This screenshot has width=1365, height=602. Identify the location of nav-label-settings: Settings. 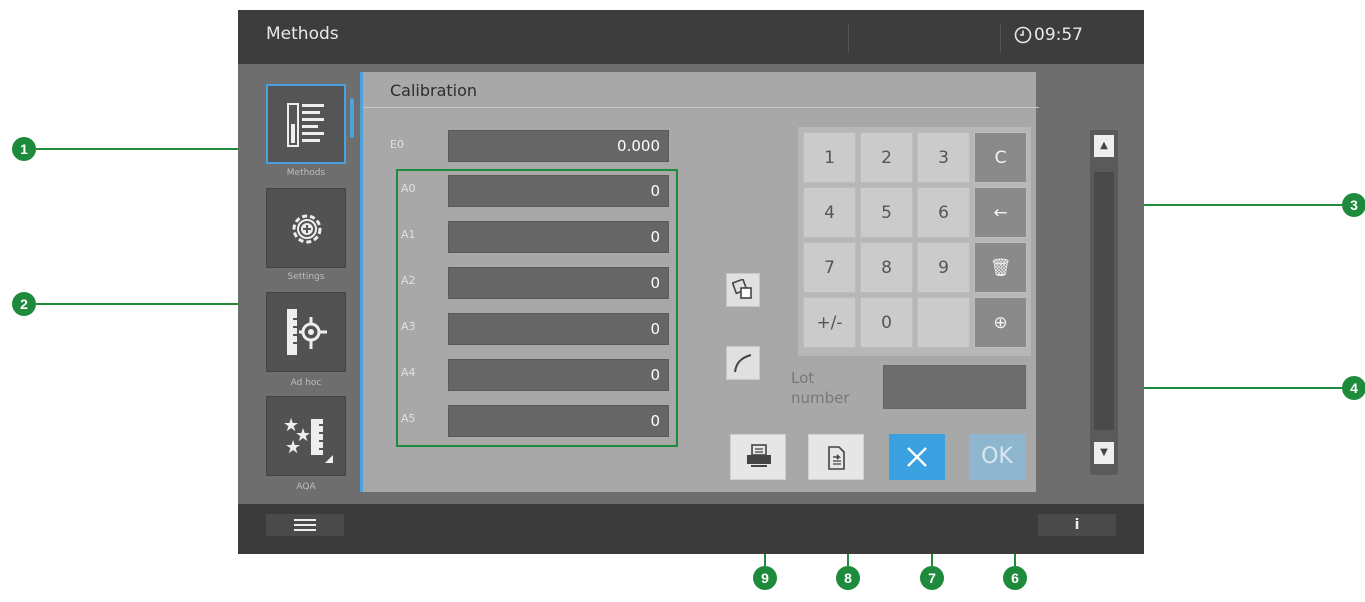
(306, 277).